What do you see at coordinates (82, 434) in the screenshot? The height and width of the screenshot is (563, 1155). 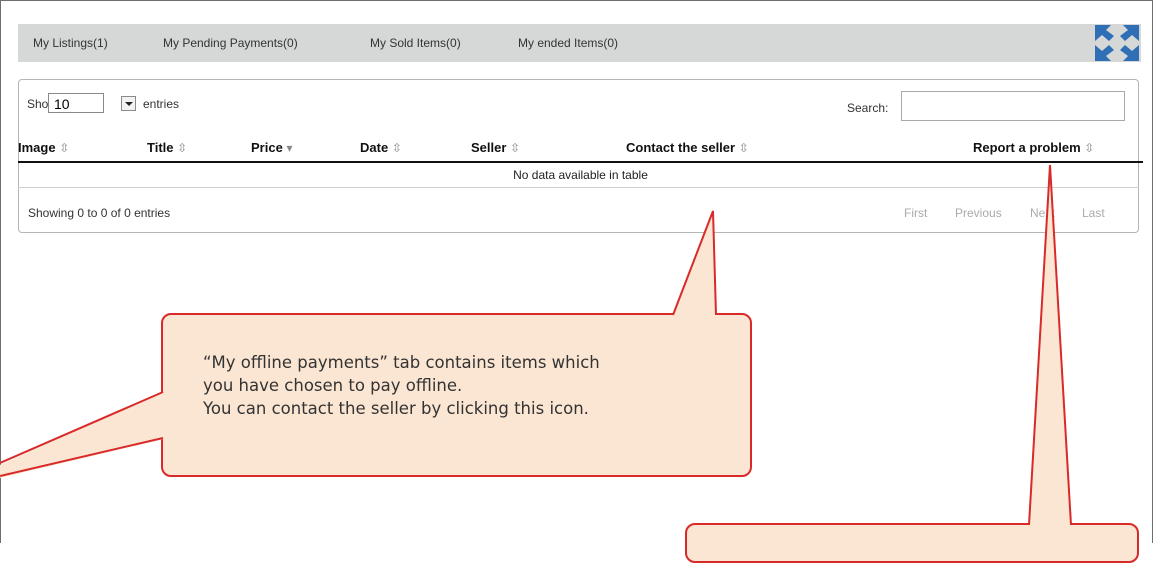 I see `callout-pointer-left` at bounding box center [82, 434].